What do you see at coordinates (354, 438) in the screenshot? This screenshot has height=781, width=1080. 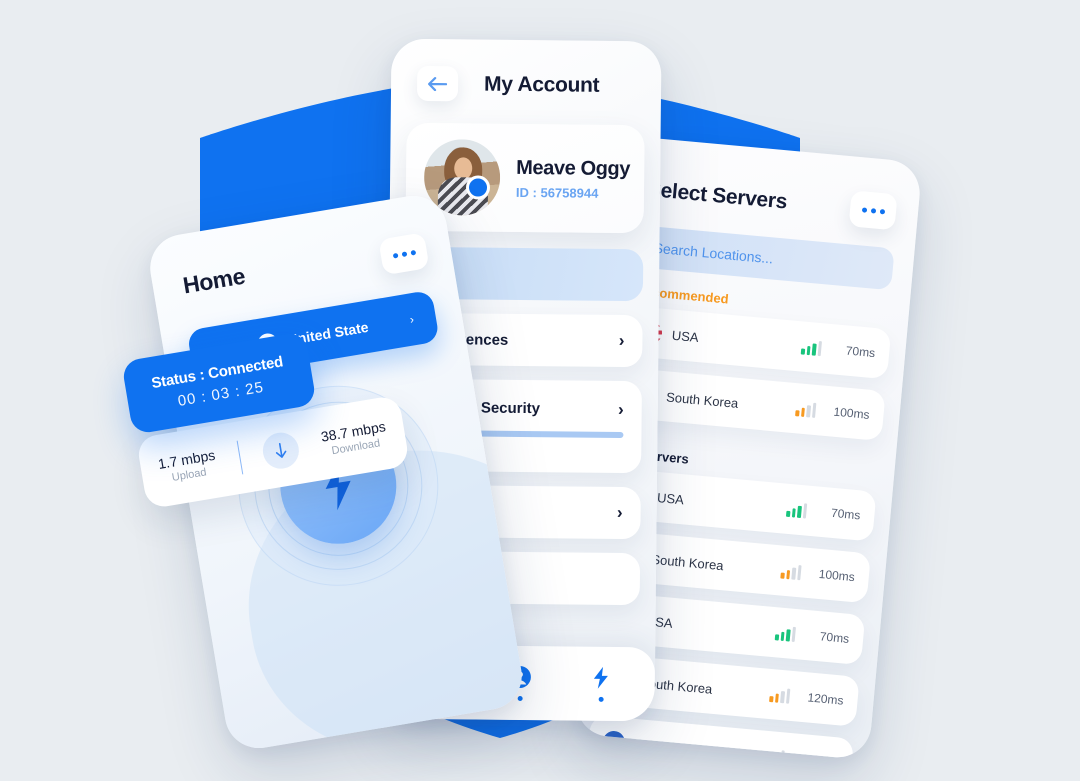 I see `download-speed: 38.7 mbps Download` at bounding box center [354, 438].